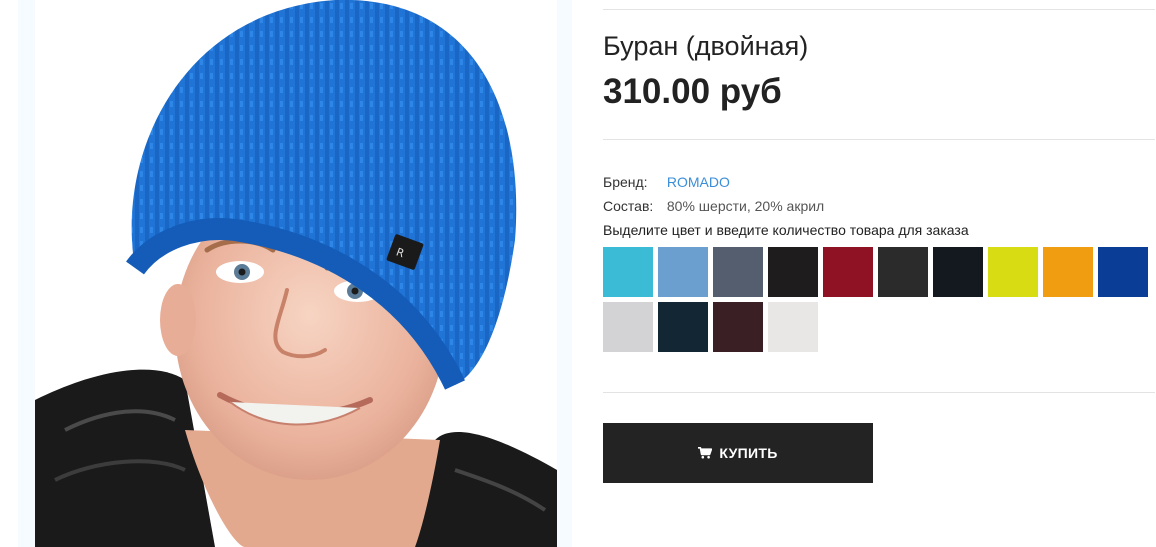 The image size is (1156, 547). I want to click on color-swatches, so click(879, 299).